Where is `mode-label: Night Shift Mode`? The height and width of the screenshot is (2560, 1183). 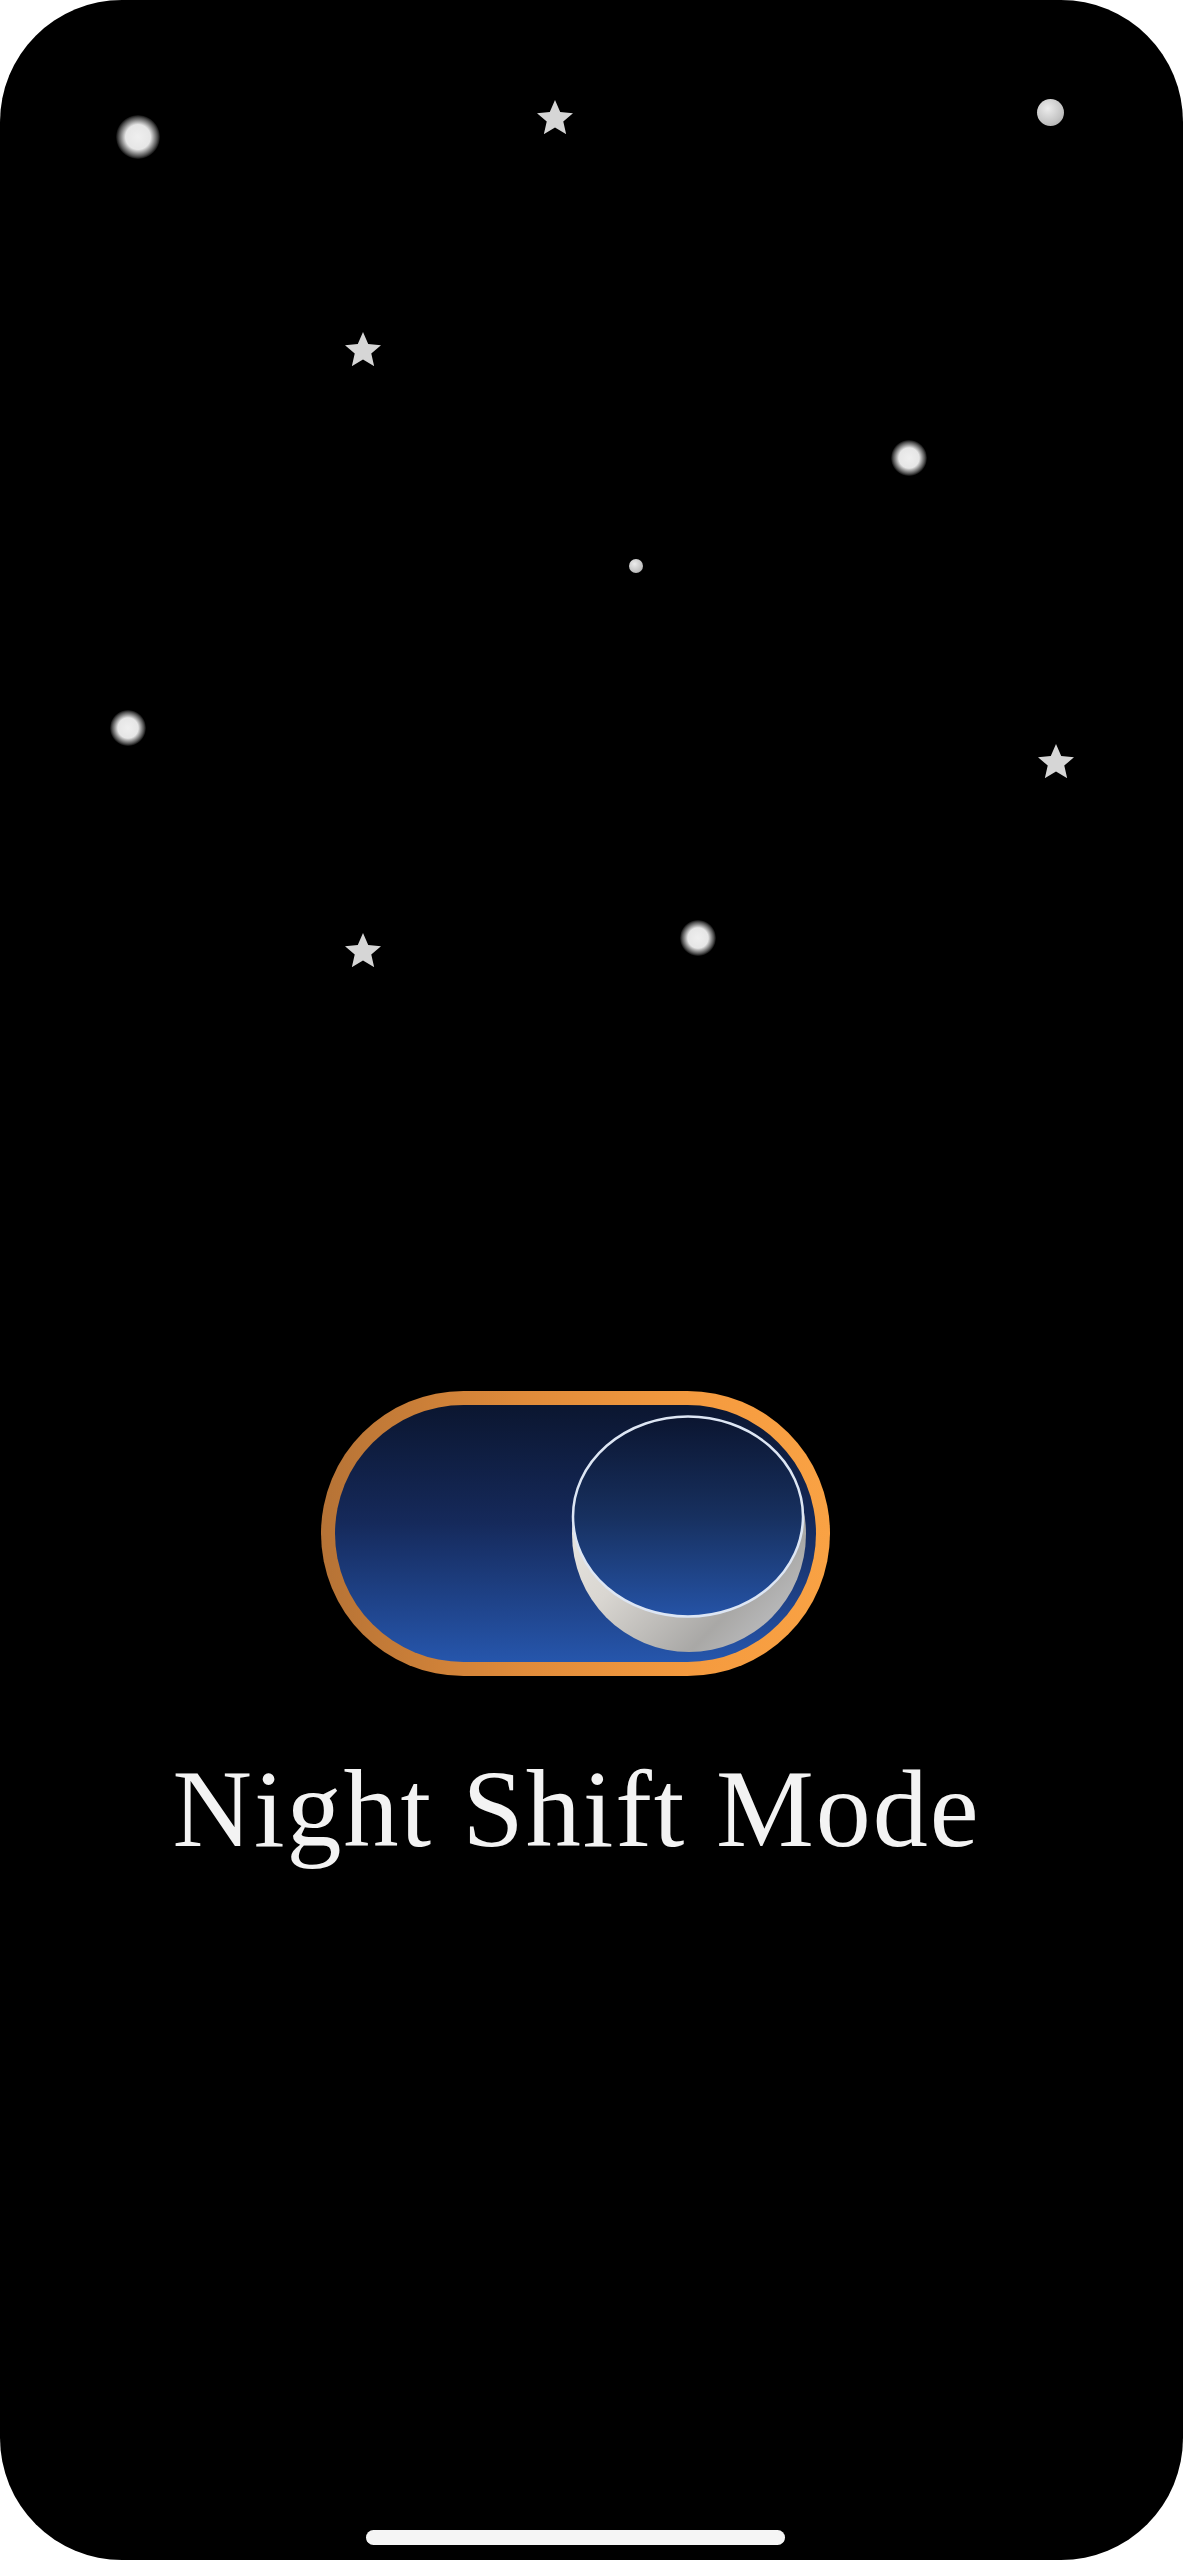 mode-label: Night Shift Mode is located at coordinates (576, 1809).